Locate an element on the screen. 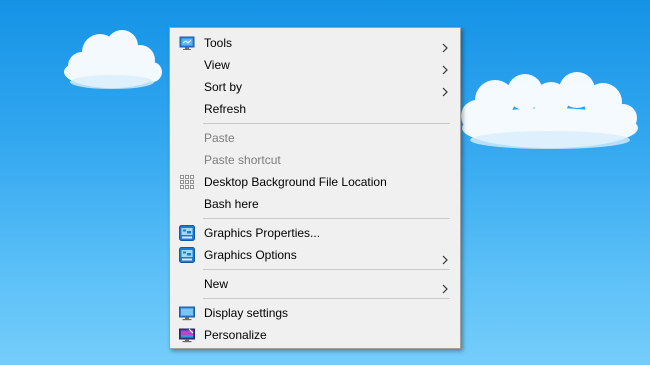 Image resolution: width=650 pixels, height=365 pixels. menu-item-label: Tools is located at coordinates (218, 43).